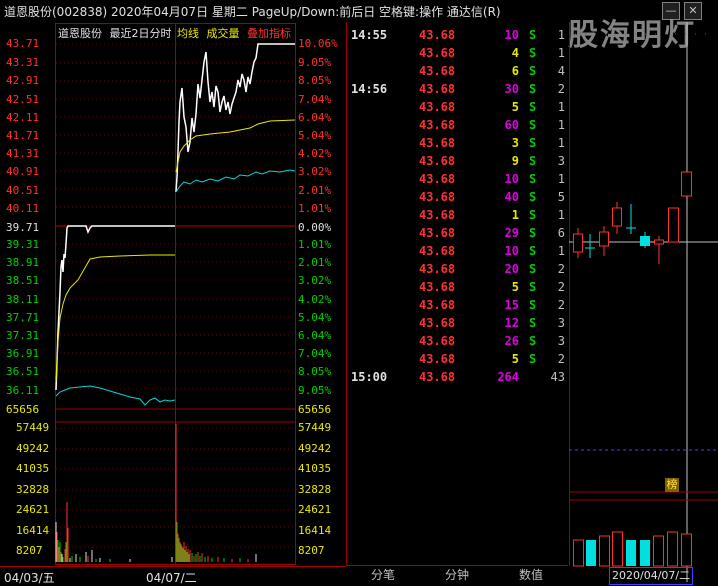  I want to click on tick-row: 14:55 43.68 10 S 1, so click(458, 35).